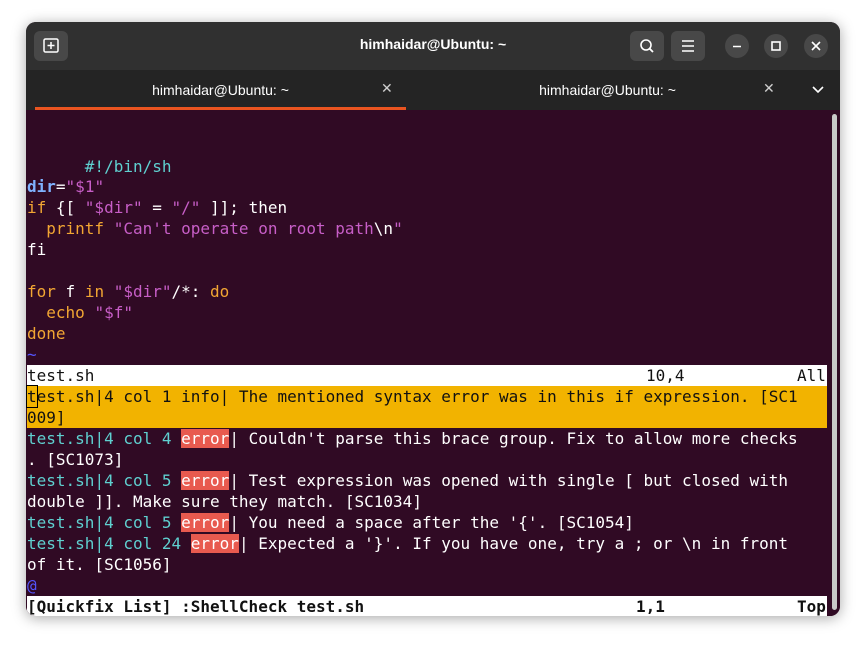 Image resolution: width=866 pixels, height=646 pixels. I want to click on menu-icon, so click(688, 46).